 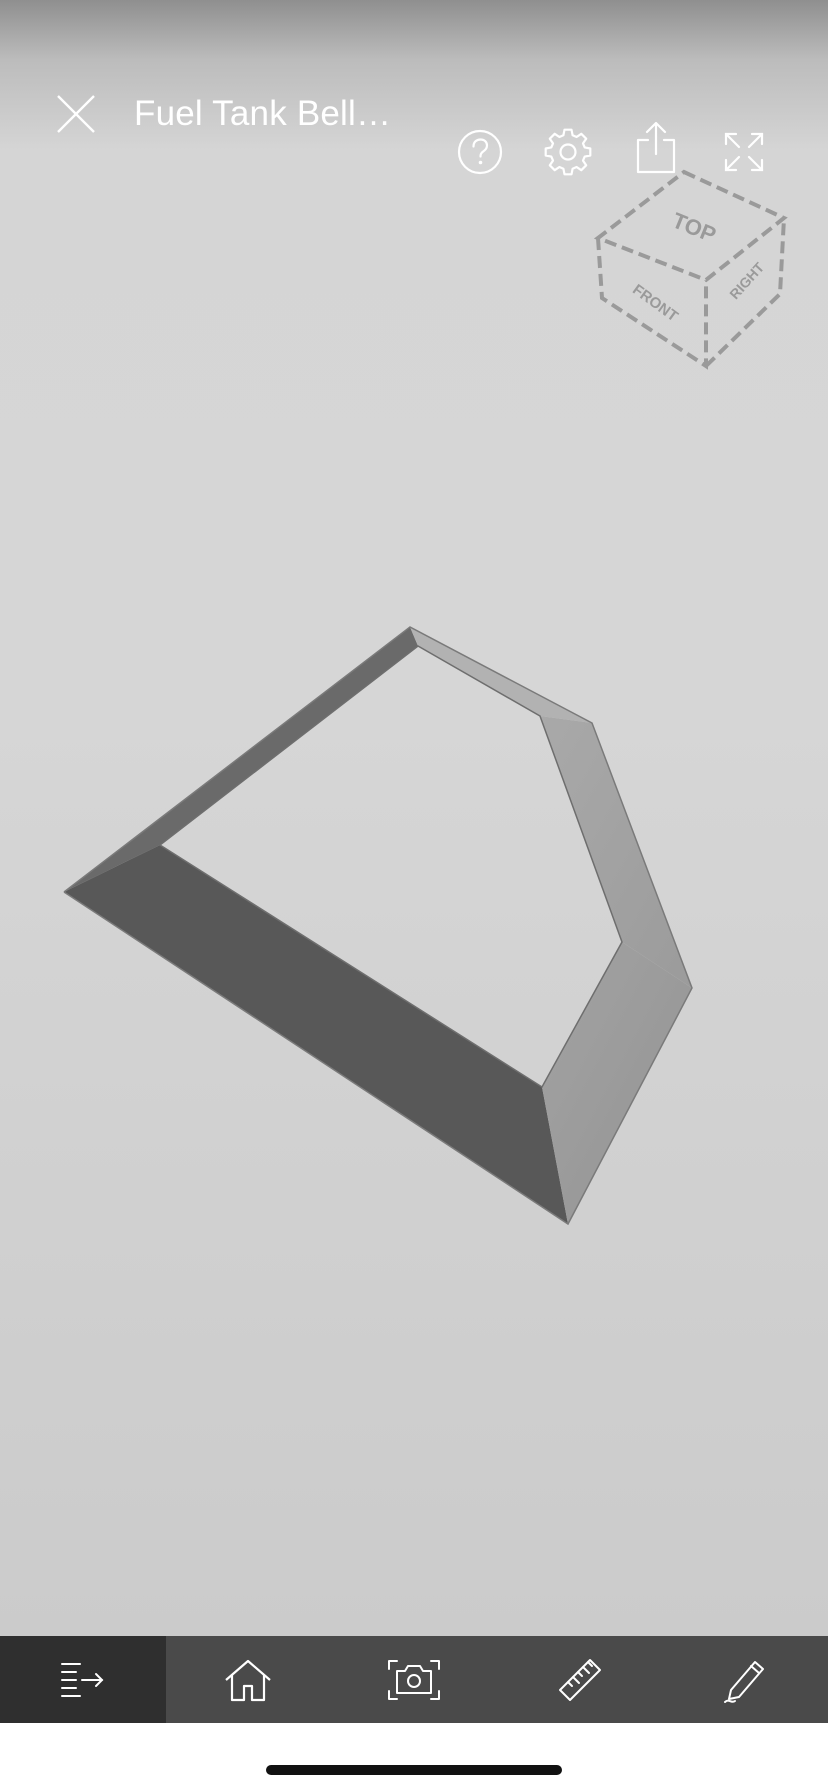 What do you see at coordinates (617, 1083) in the screenshot?
I see `model-face-lower-right` at bounding box center [617, 1083].